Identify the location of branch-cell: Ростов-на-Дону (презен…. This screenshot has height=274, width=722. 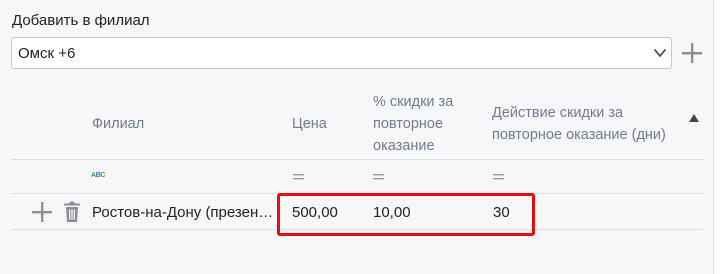
(182, 212).